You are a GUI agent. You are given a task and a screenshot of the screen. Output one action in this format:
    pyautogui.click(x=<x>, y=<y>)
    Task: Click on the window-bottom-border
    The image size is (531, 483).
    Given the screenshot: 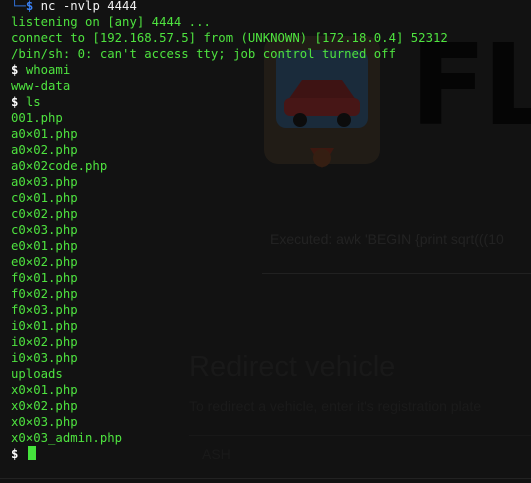 What is the action you would take?
    pyautogui.click(x=265, y=478)
    